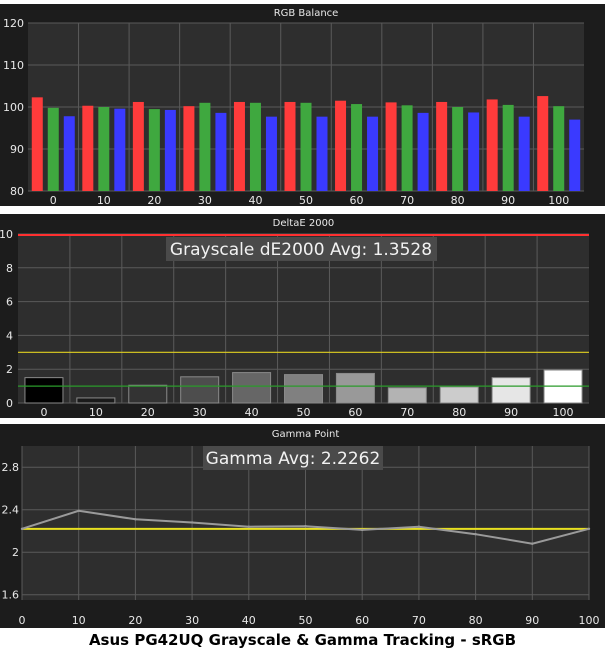  I want to click on y-tick-label: 90, so click(17, 149).